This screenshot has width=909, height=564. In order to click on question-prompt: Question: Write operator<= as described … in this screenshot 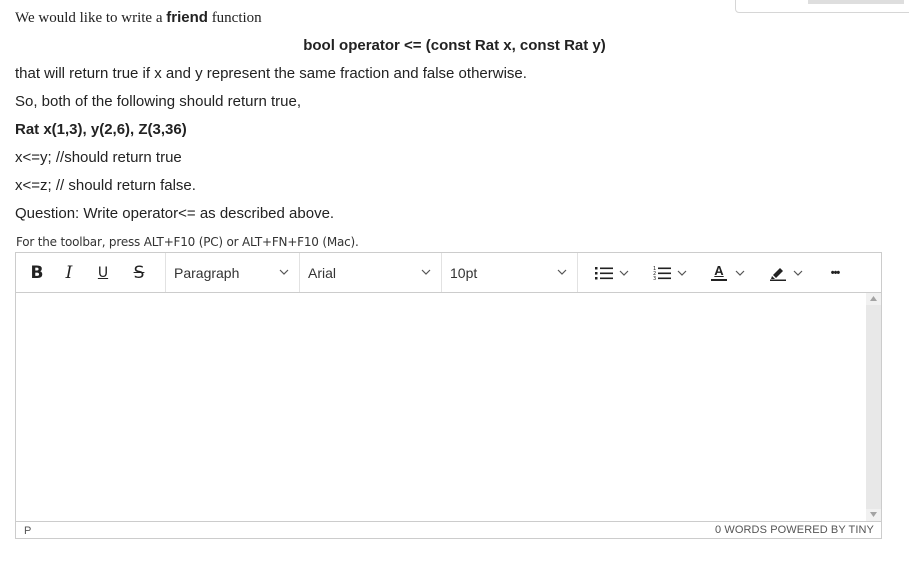, I will do `click(175, 213)`.